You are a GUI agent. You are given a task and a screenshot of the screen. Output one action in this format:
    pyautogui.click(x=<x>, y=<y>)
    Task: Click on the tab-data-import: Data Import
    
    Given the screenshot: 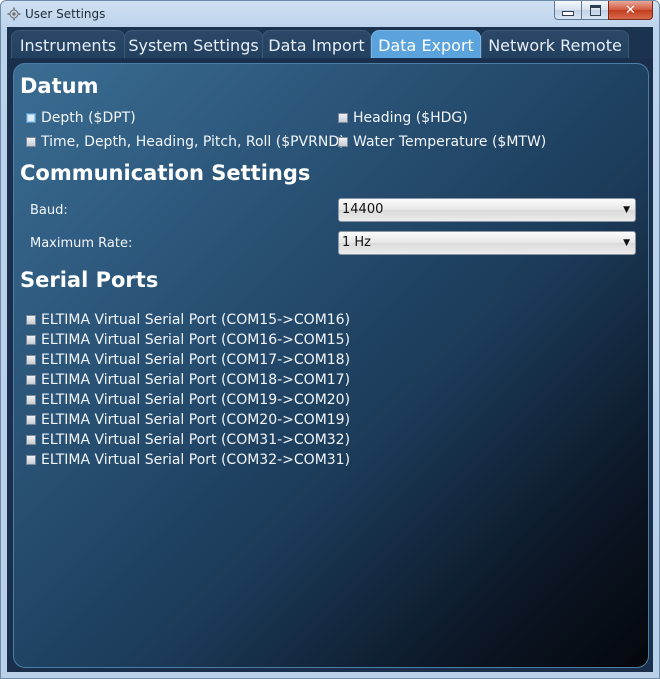 What is the action you would take?
    pyautogui.click(x=316, y=44)
    